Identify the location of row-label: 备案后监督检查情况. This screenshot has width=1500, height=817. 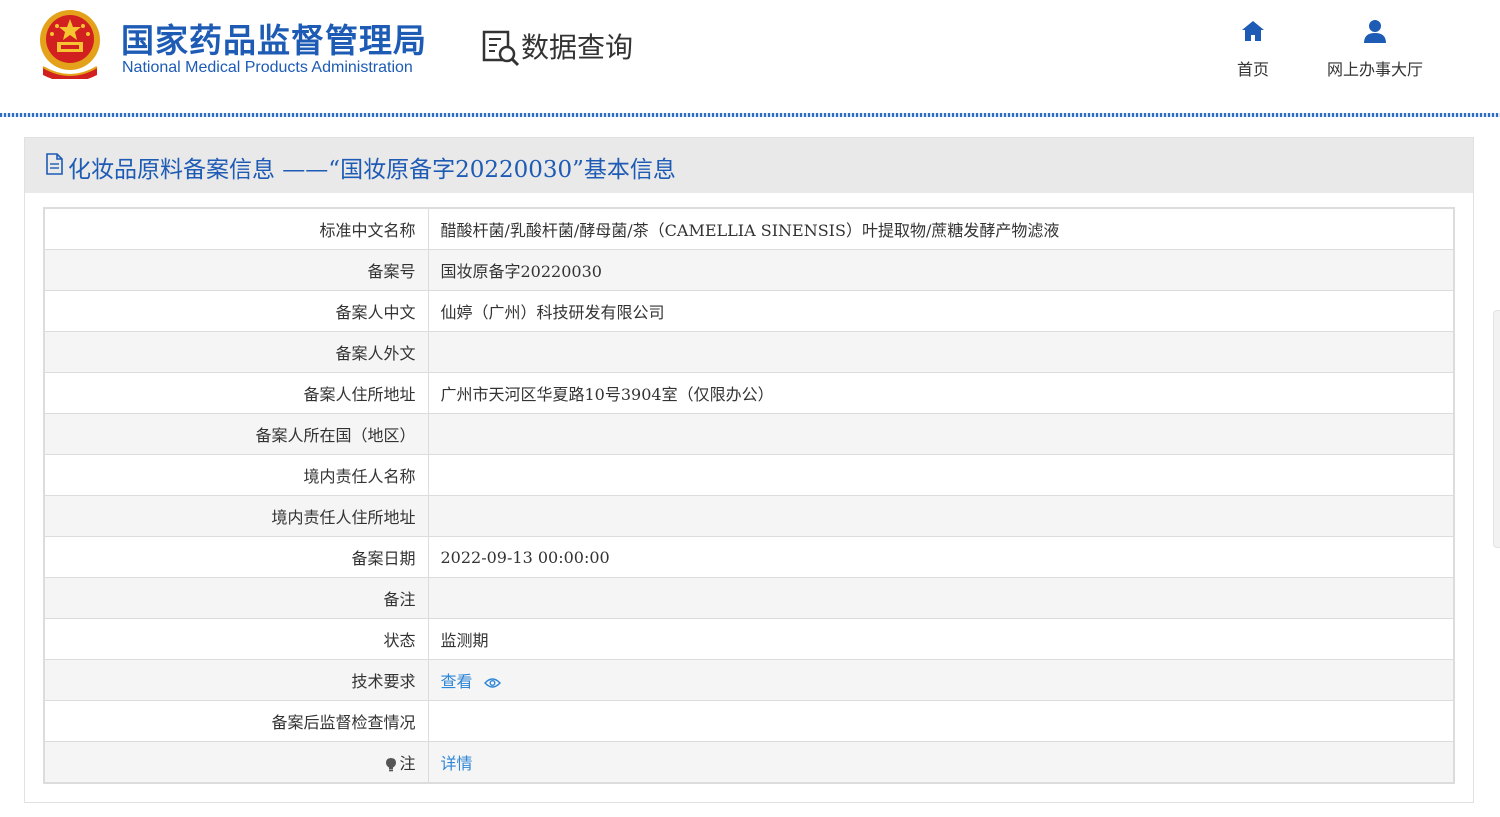
(236, 721).